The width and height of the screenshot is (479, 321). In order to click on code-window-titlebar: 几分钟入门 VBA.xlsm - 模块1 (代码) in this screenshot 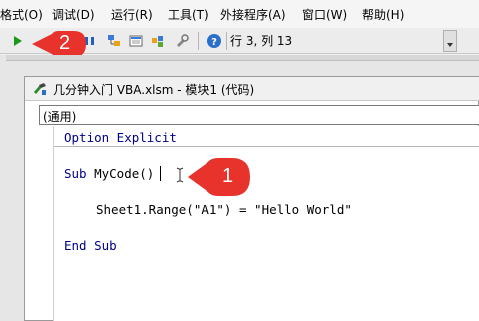, I will do `click(252, 89)`.